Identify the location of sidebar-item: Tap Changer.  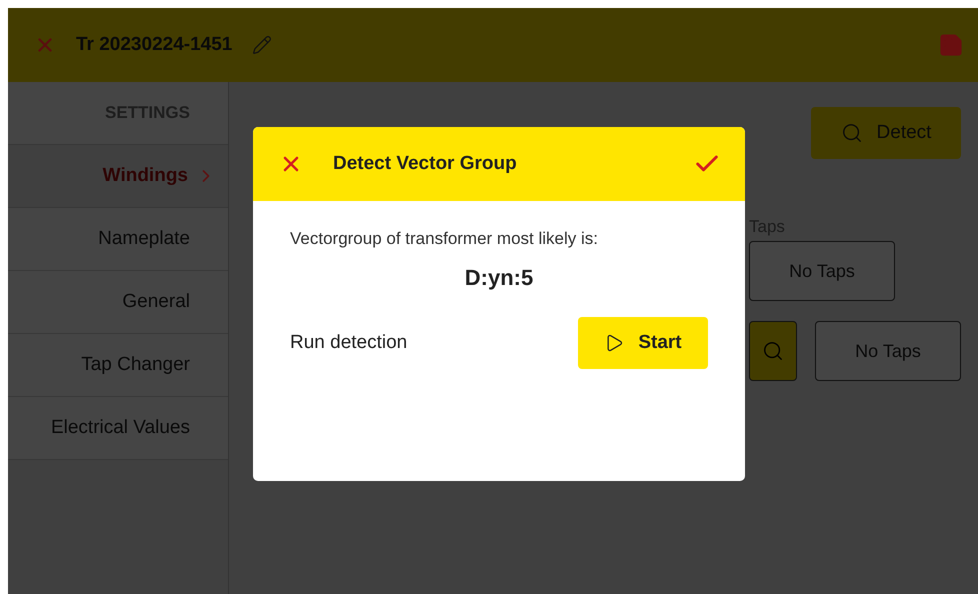
(118, 365).